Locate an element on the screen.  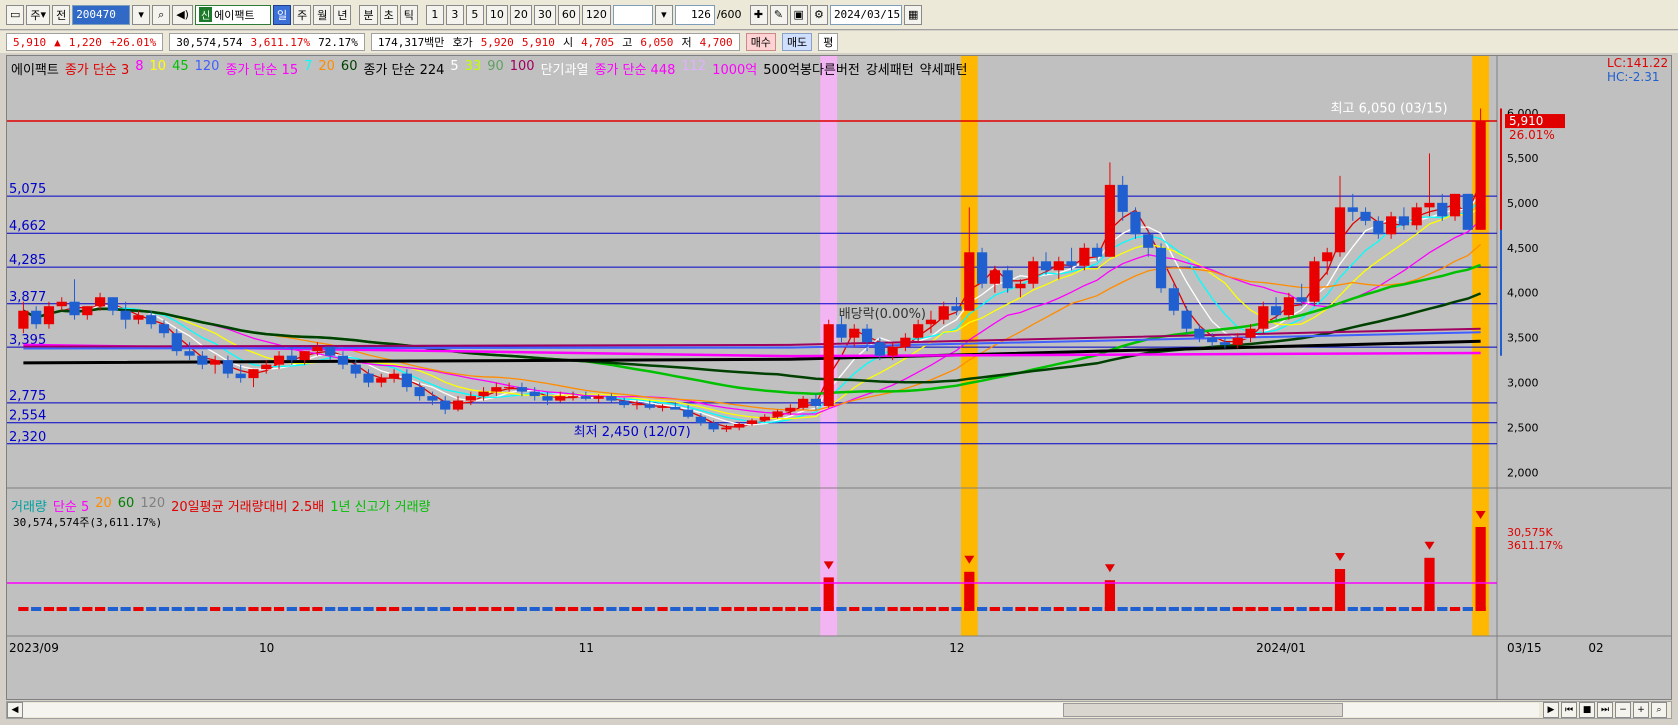
price-legend-item-14: 100 is located at coordinates (522, 68).